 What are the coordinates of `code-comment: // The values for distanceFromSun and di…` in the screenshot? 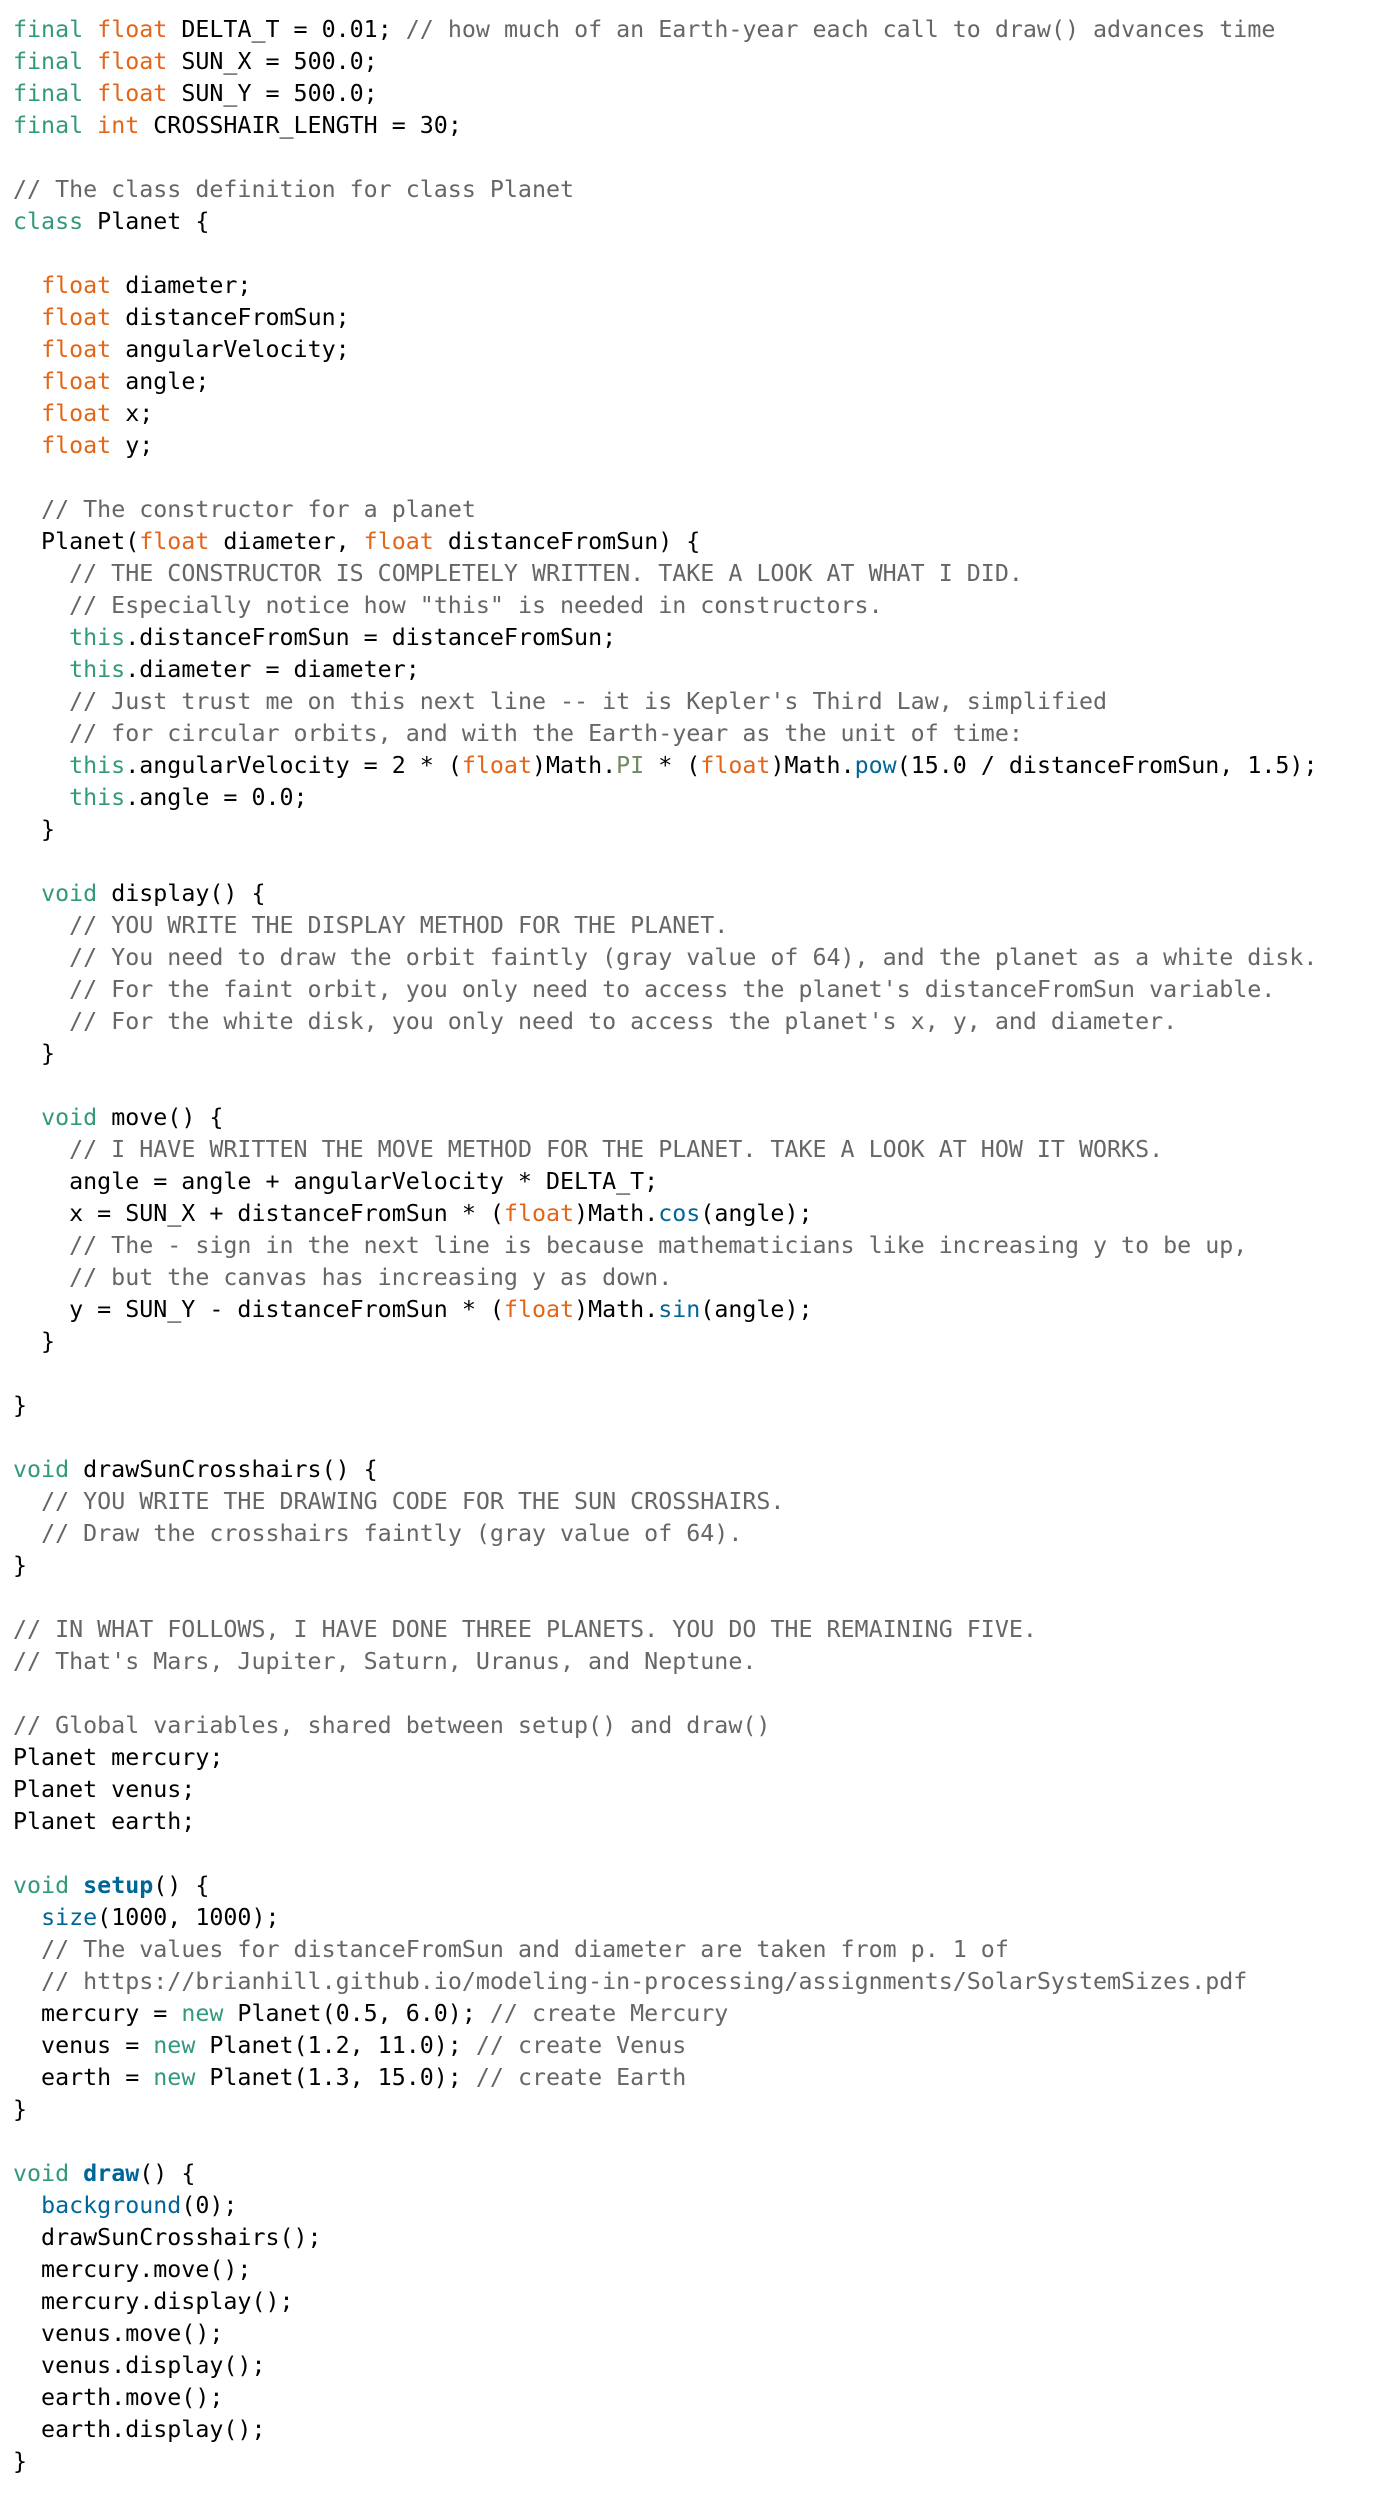 It's located at (525, 1949).